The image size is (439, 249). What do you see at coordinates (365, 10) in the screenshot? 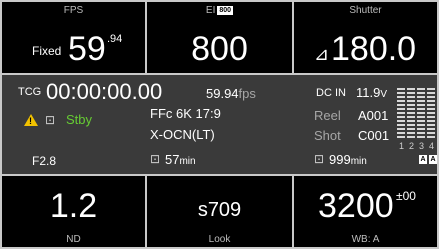
I see `shutter-label: Shutter` at bounding box center [365, 10].